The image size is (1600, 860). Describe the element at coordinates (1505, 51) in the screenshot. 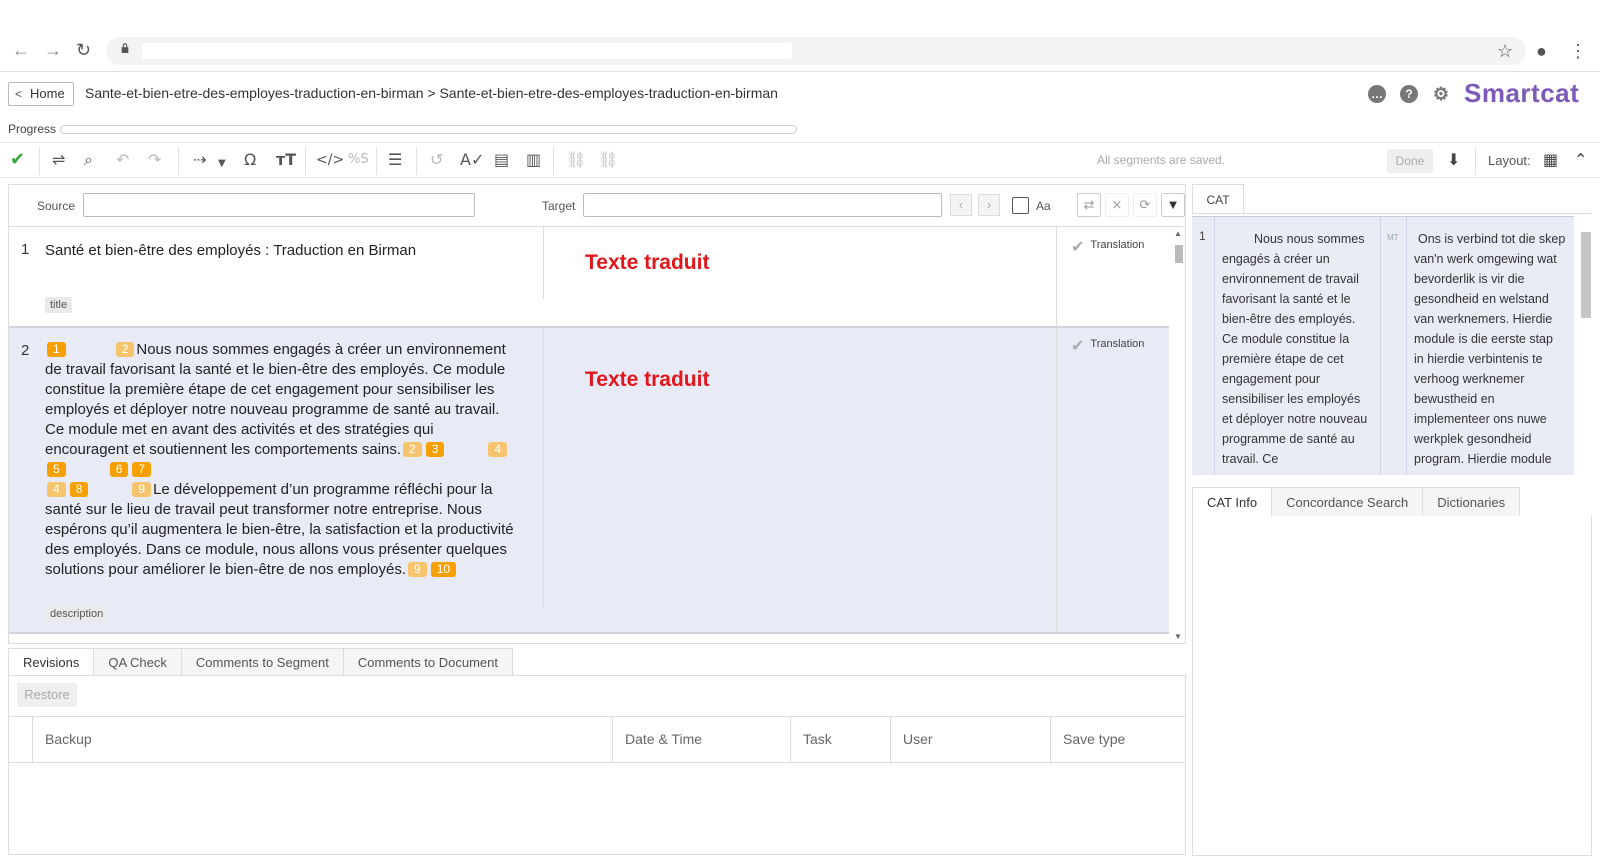

I see `bookmark-star-icon: ☆` at that location.